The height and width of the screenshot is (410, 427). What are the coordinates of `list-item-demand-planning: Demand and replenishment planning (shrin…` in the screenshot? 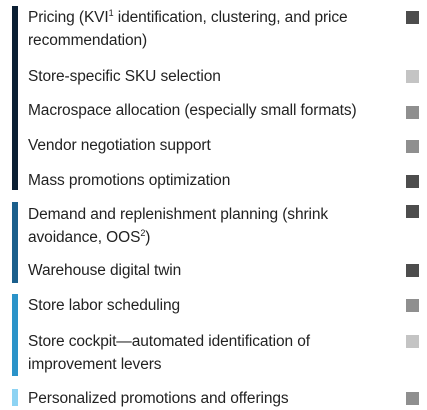 It's located at (213, 226).